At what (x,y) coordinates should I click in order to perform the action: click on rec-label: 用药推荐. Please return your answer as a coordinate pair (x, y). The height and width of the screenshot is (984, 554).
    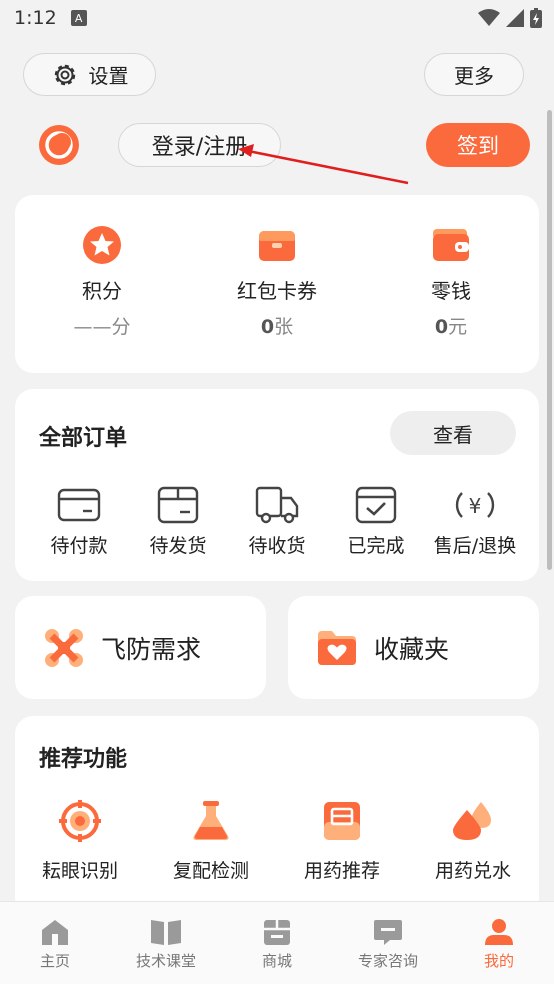
    Looking at the image, I should click on (341, 871).